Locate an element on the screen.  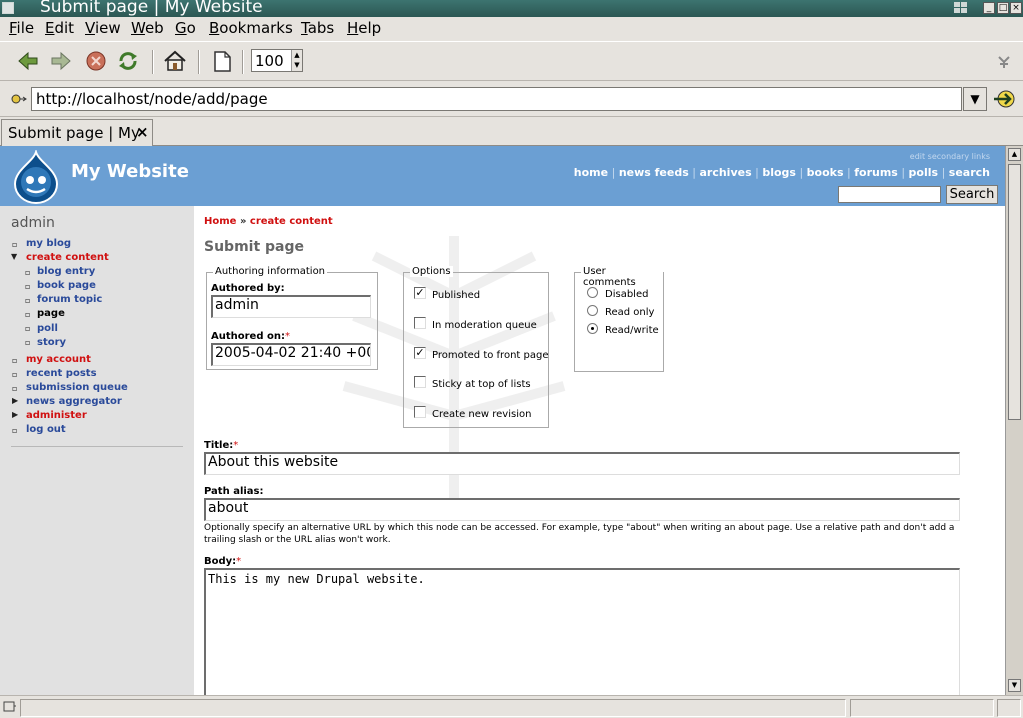
comments-readwrite-radio is located at coordinates (592, 328).